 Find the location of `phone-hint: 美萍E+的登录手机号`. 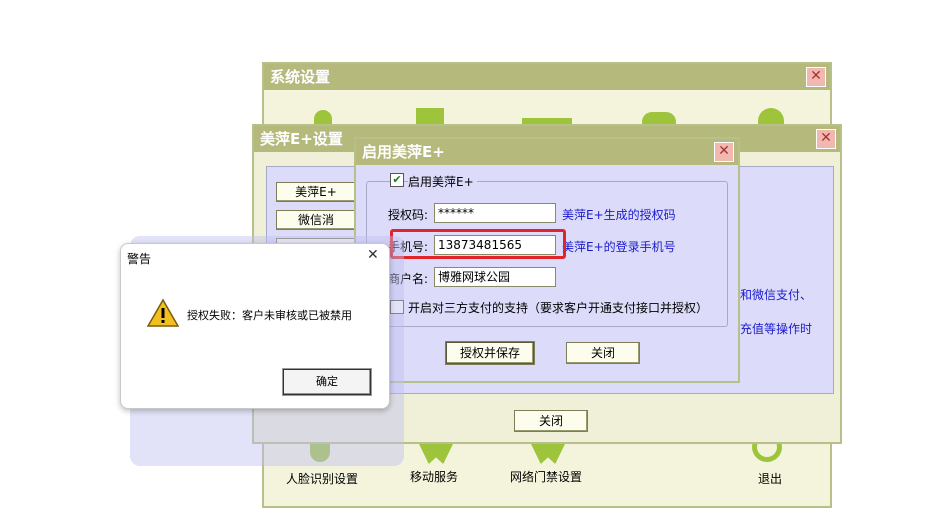

phone-hint: 美萍E+的登录手机号 is located at coordinates (619, 247).